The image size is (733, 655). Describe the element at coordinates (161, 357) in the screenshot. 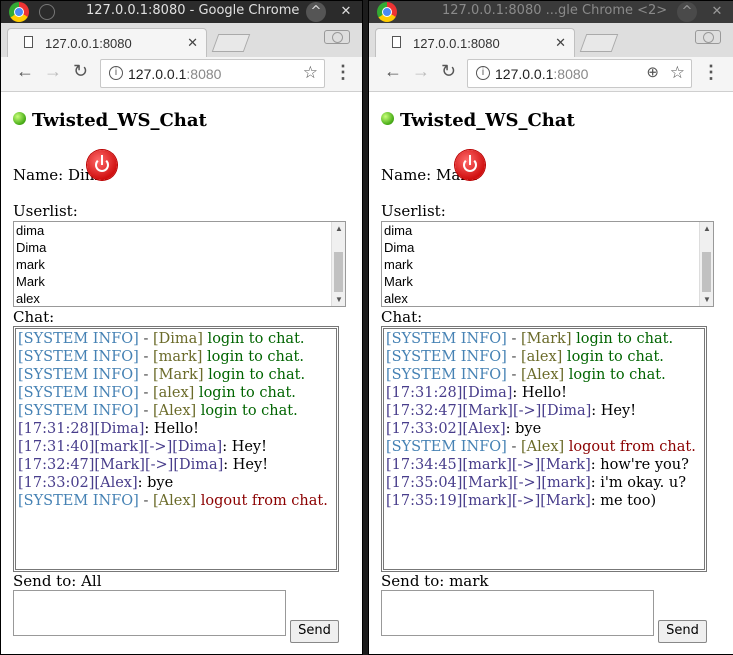

I see `chat-line: [SYSTEM INFO] - [mark] login to chat.` at that location.